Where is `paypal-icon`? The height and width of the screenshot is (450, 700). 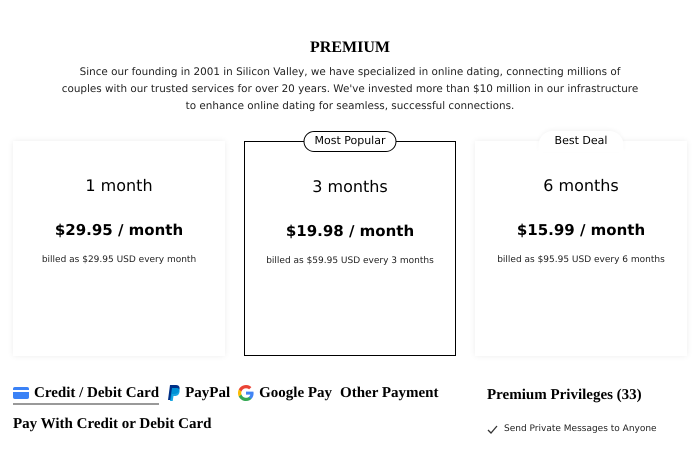
paypal-icon is located at coordinates (173, 393).